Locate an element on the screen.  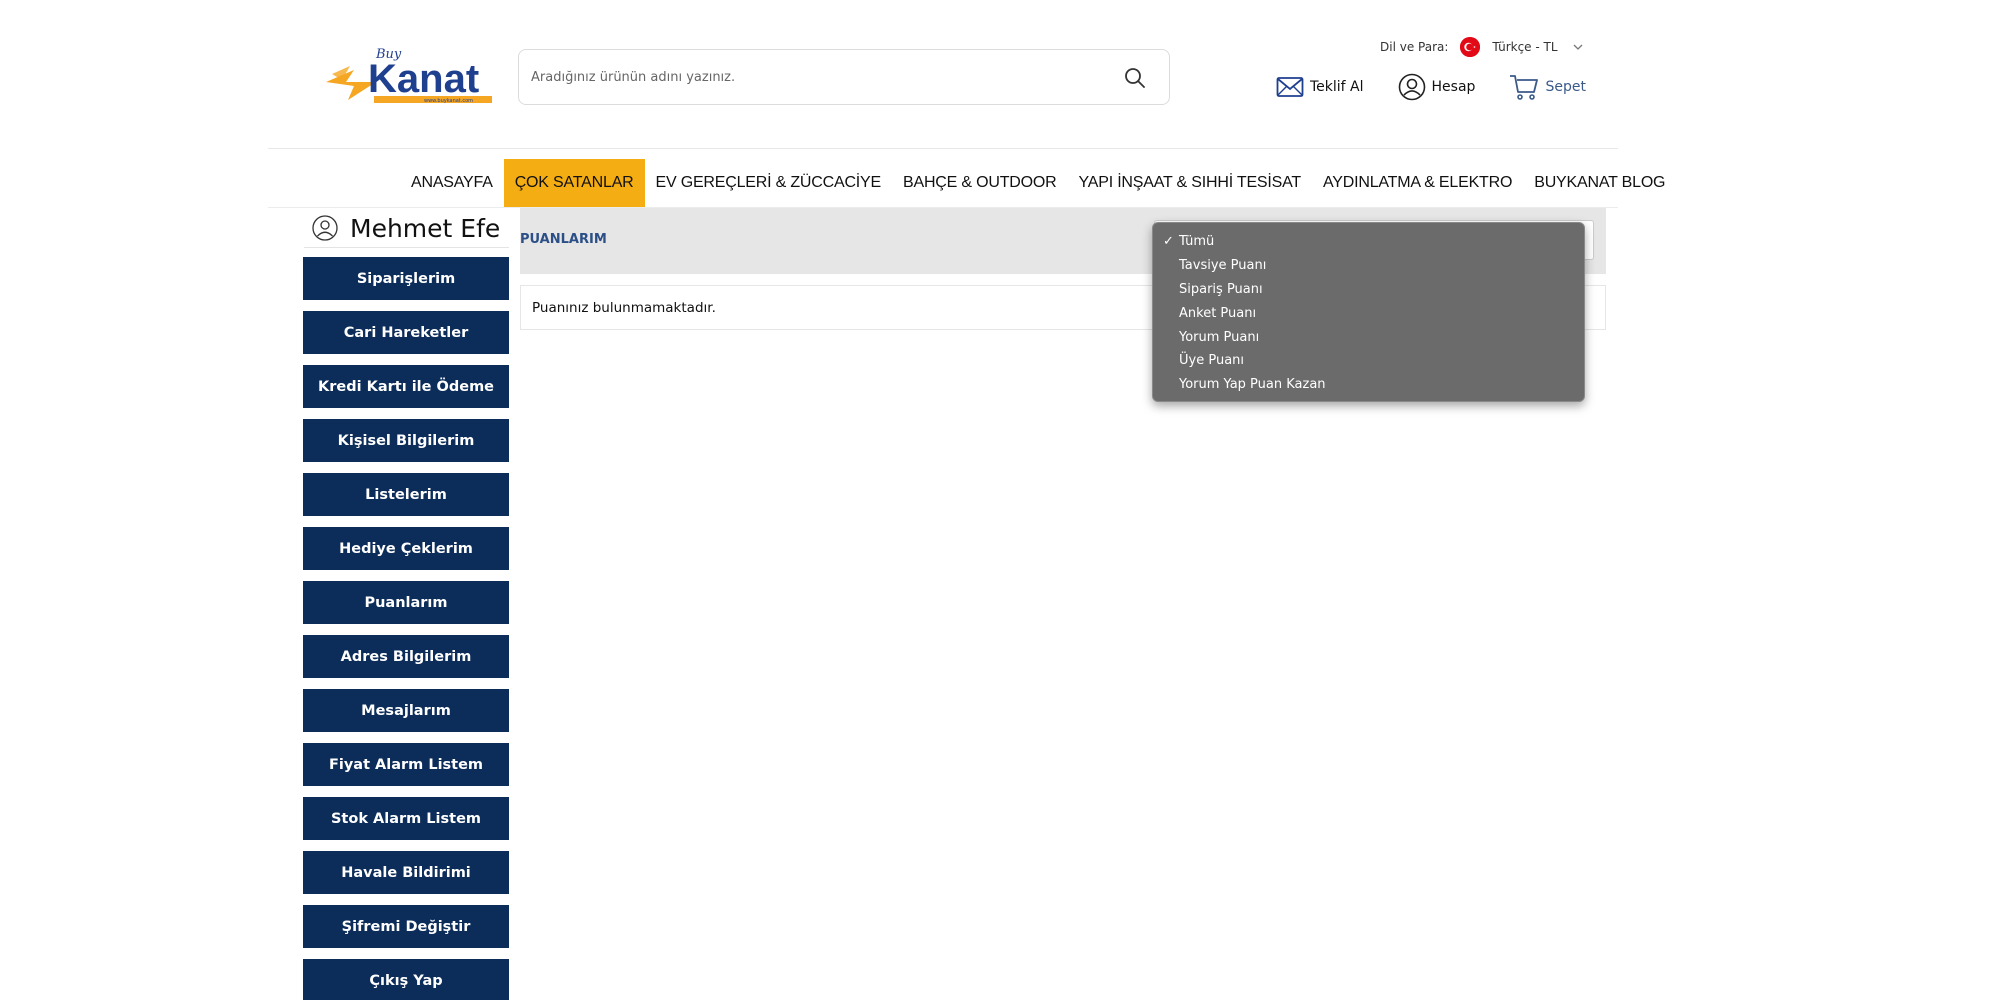
dropdown-option: Tavsiye Puanı is located at coordinates (1368, 266).